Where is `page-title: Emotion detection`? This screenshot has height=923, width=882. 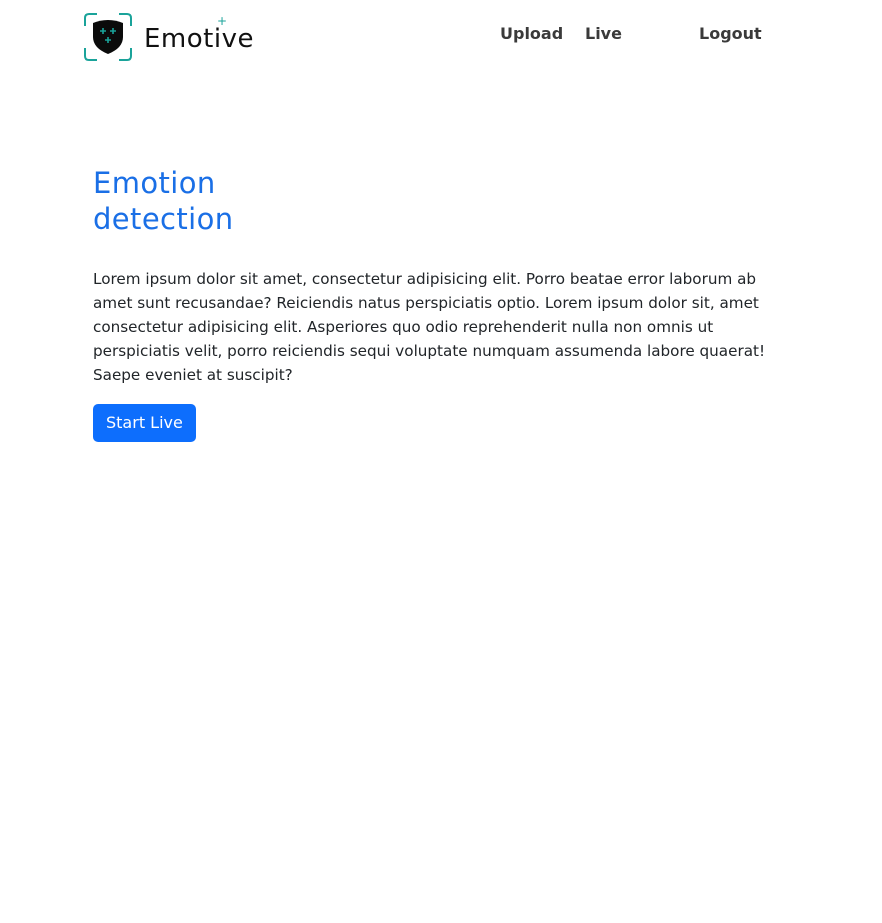 page-title: Emotion detection is located at coordinates (163, 201).